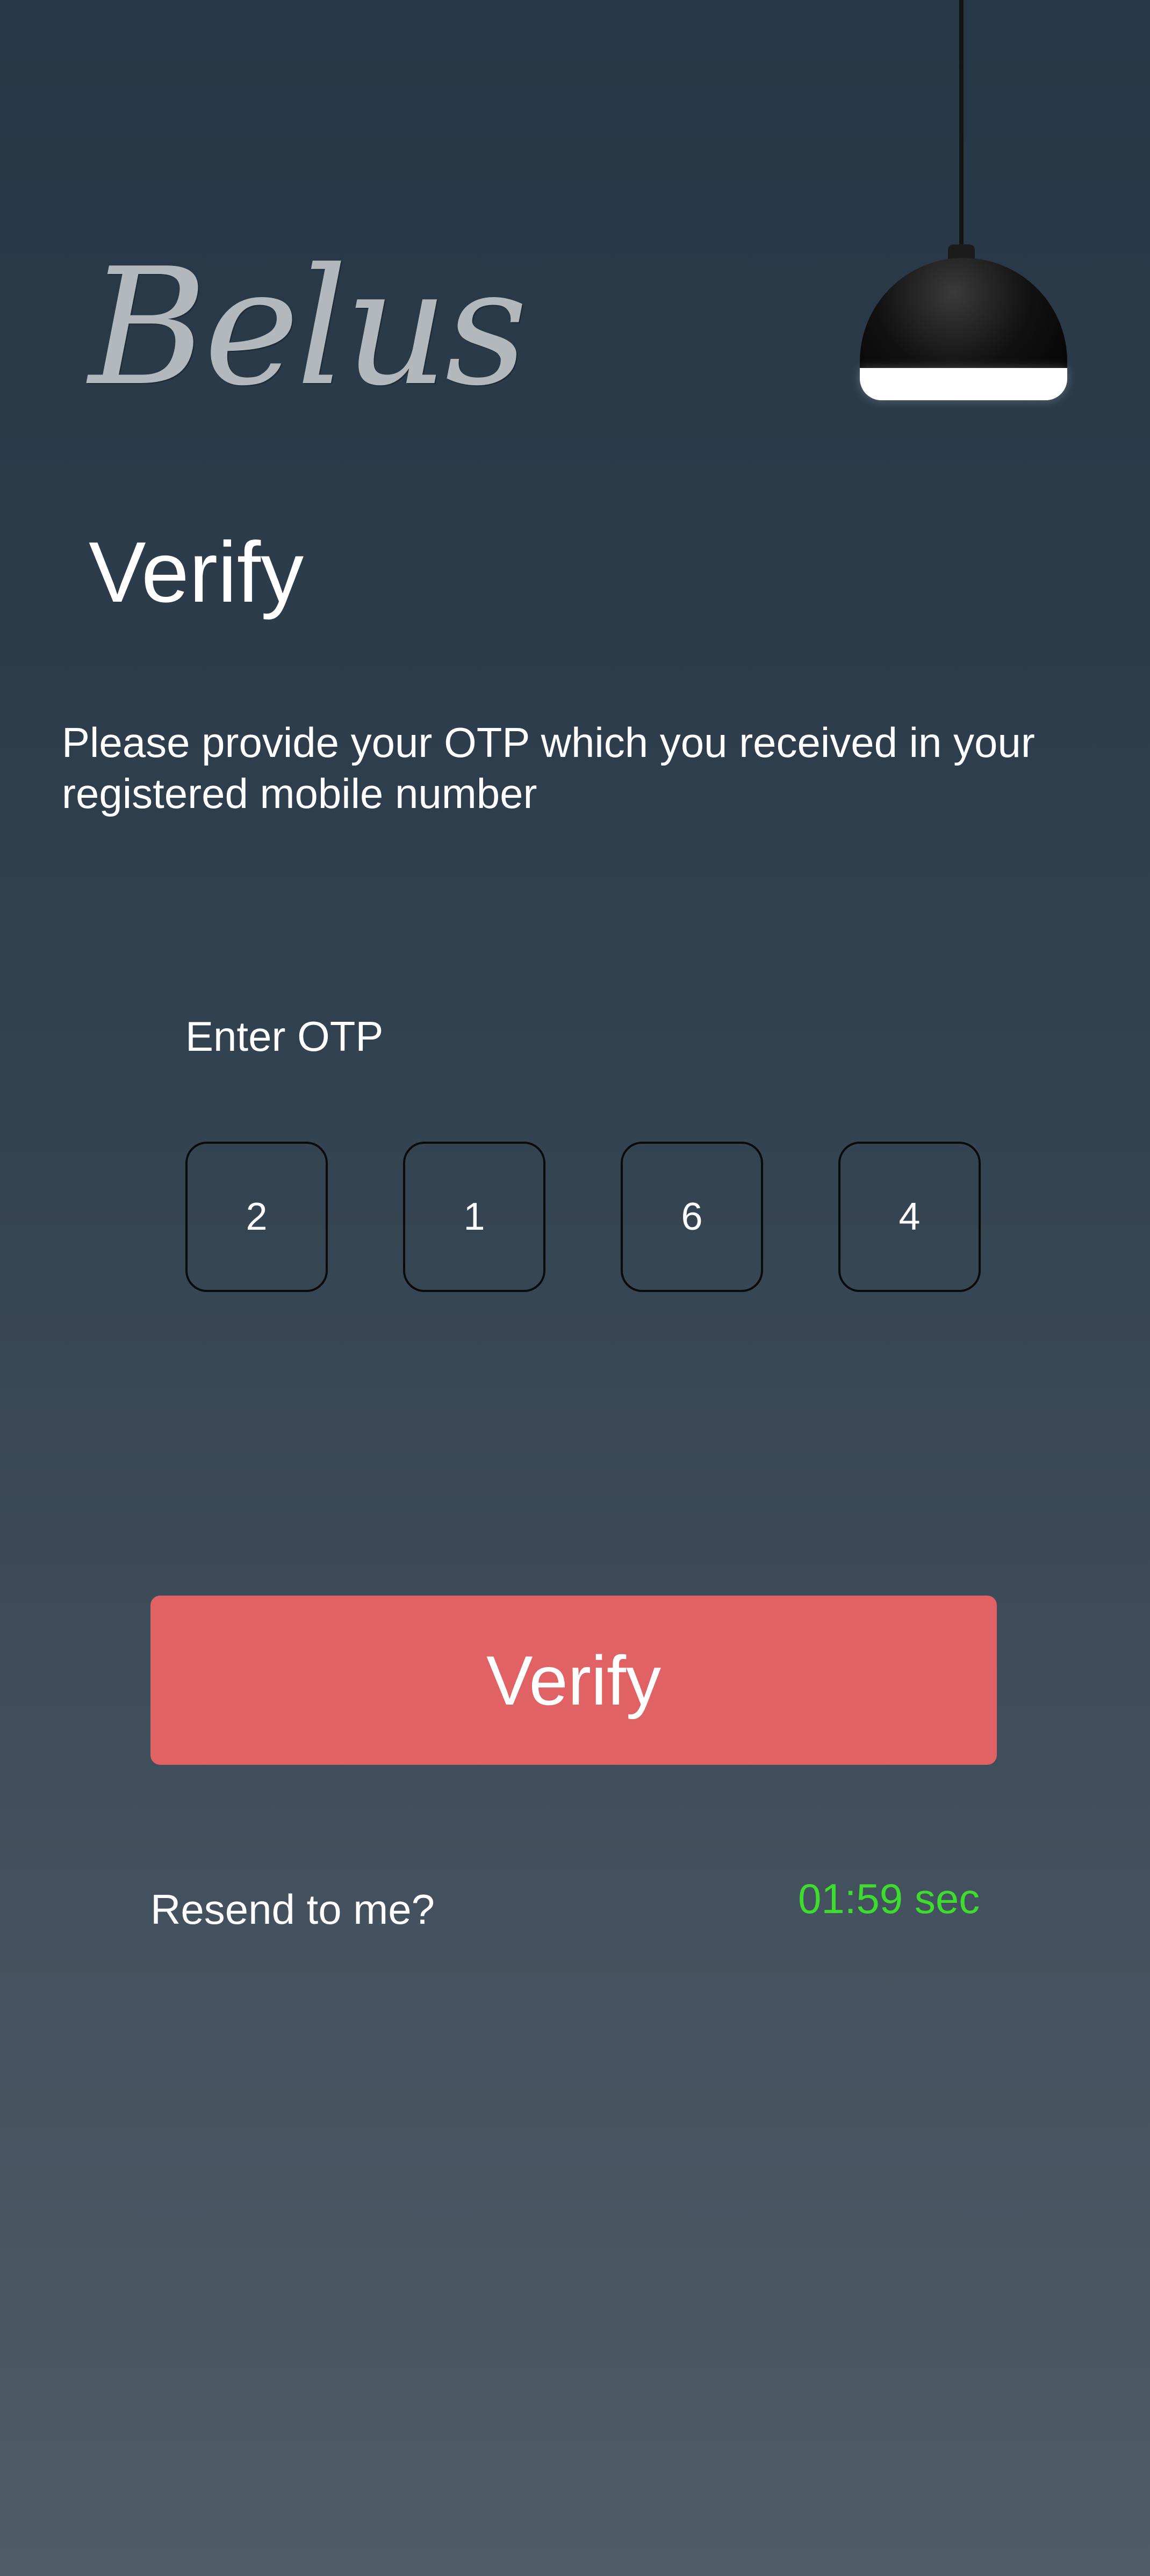 The height and width of the screenshot is (2576, 1150). I want to click on otp-label: Enter OTP, so click(284, 1037).